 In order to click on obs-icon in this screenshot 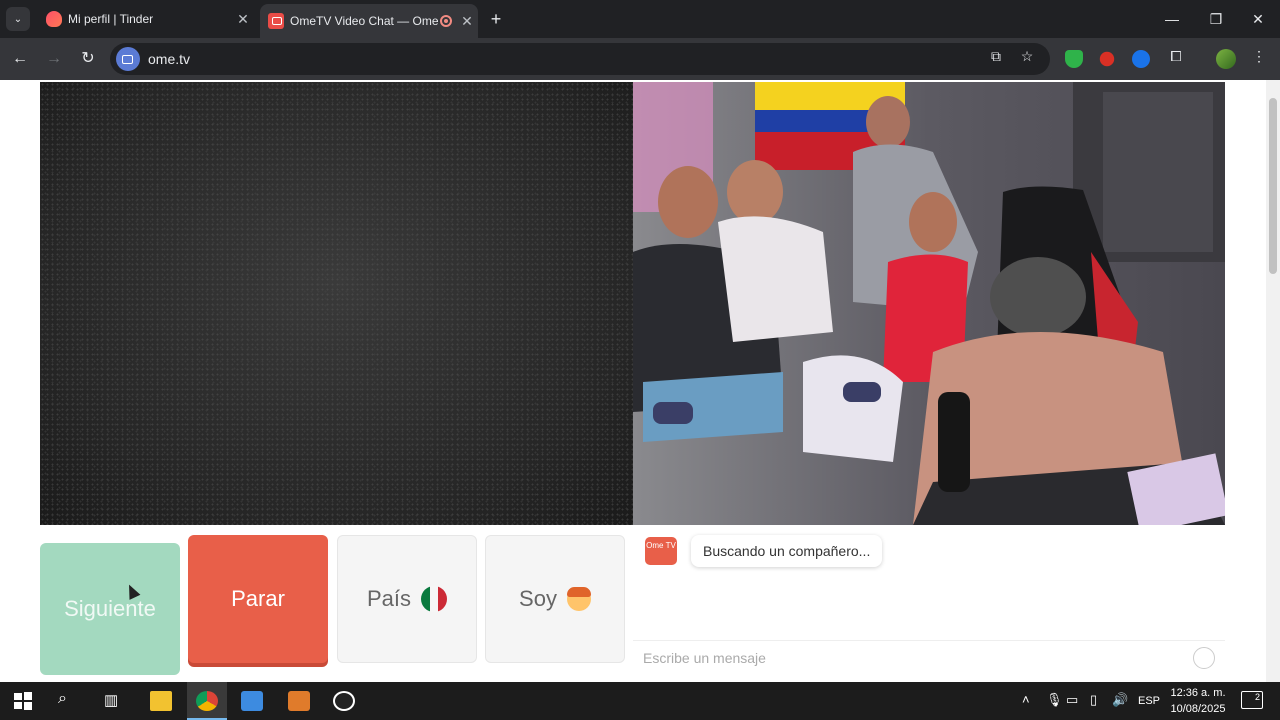, I will do `click(344, 701)`.